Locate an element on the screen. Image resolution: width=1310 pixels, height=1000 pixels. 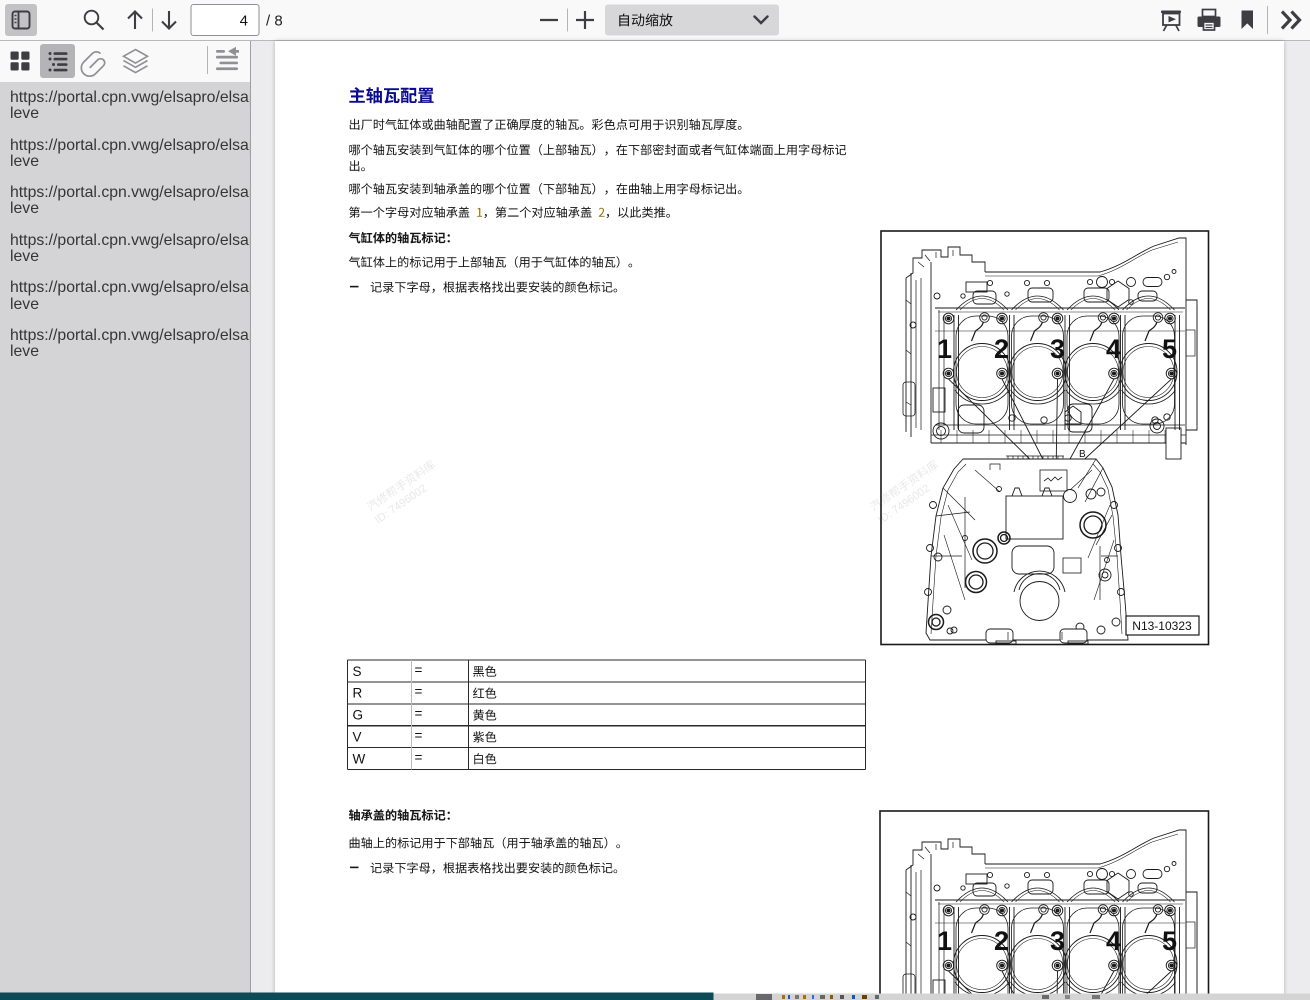
svg-text: 1 is located at coordinates (944, 349).